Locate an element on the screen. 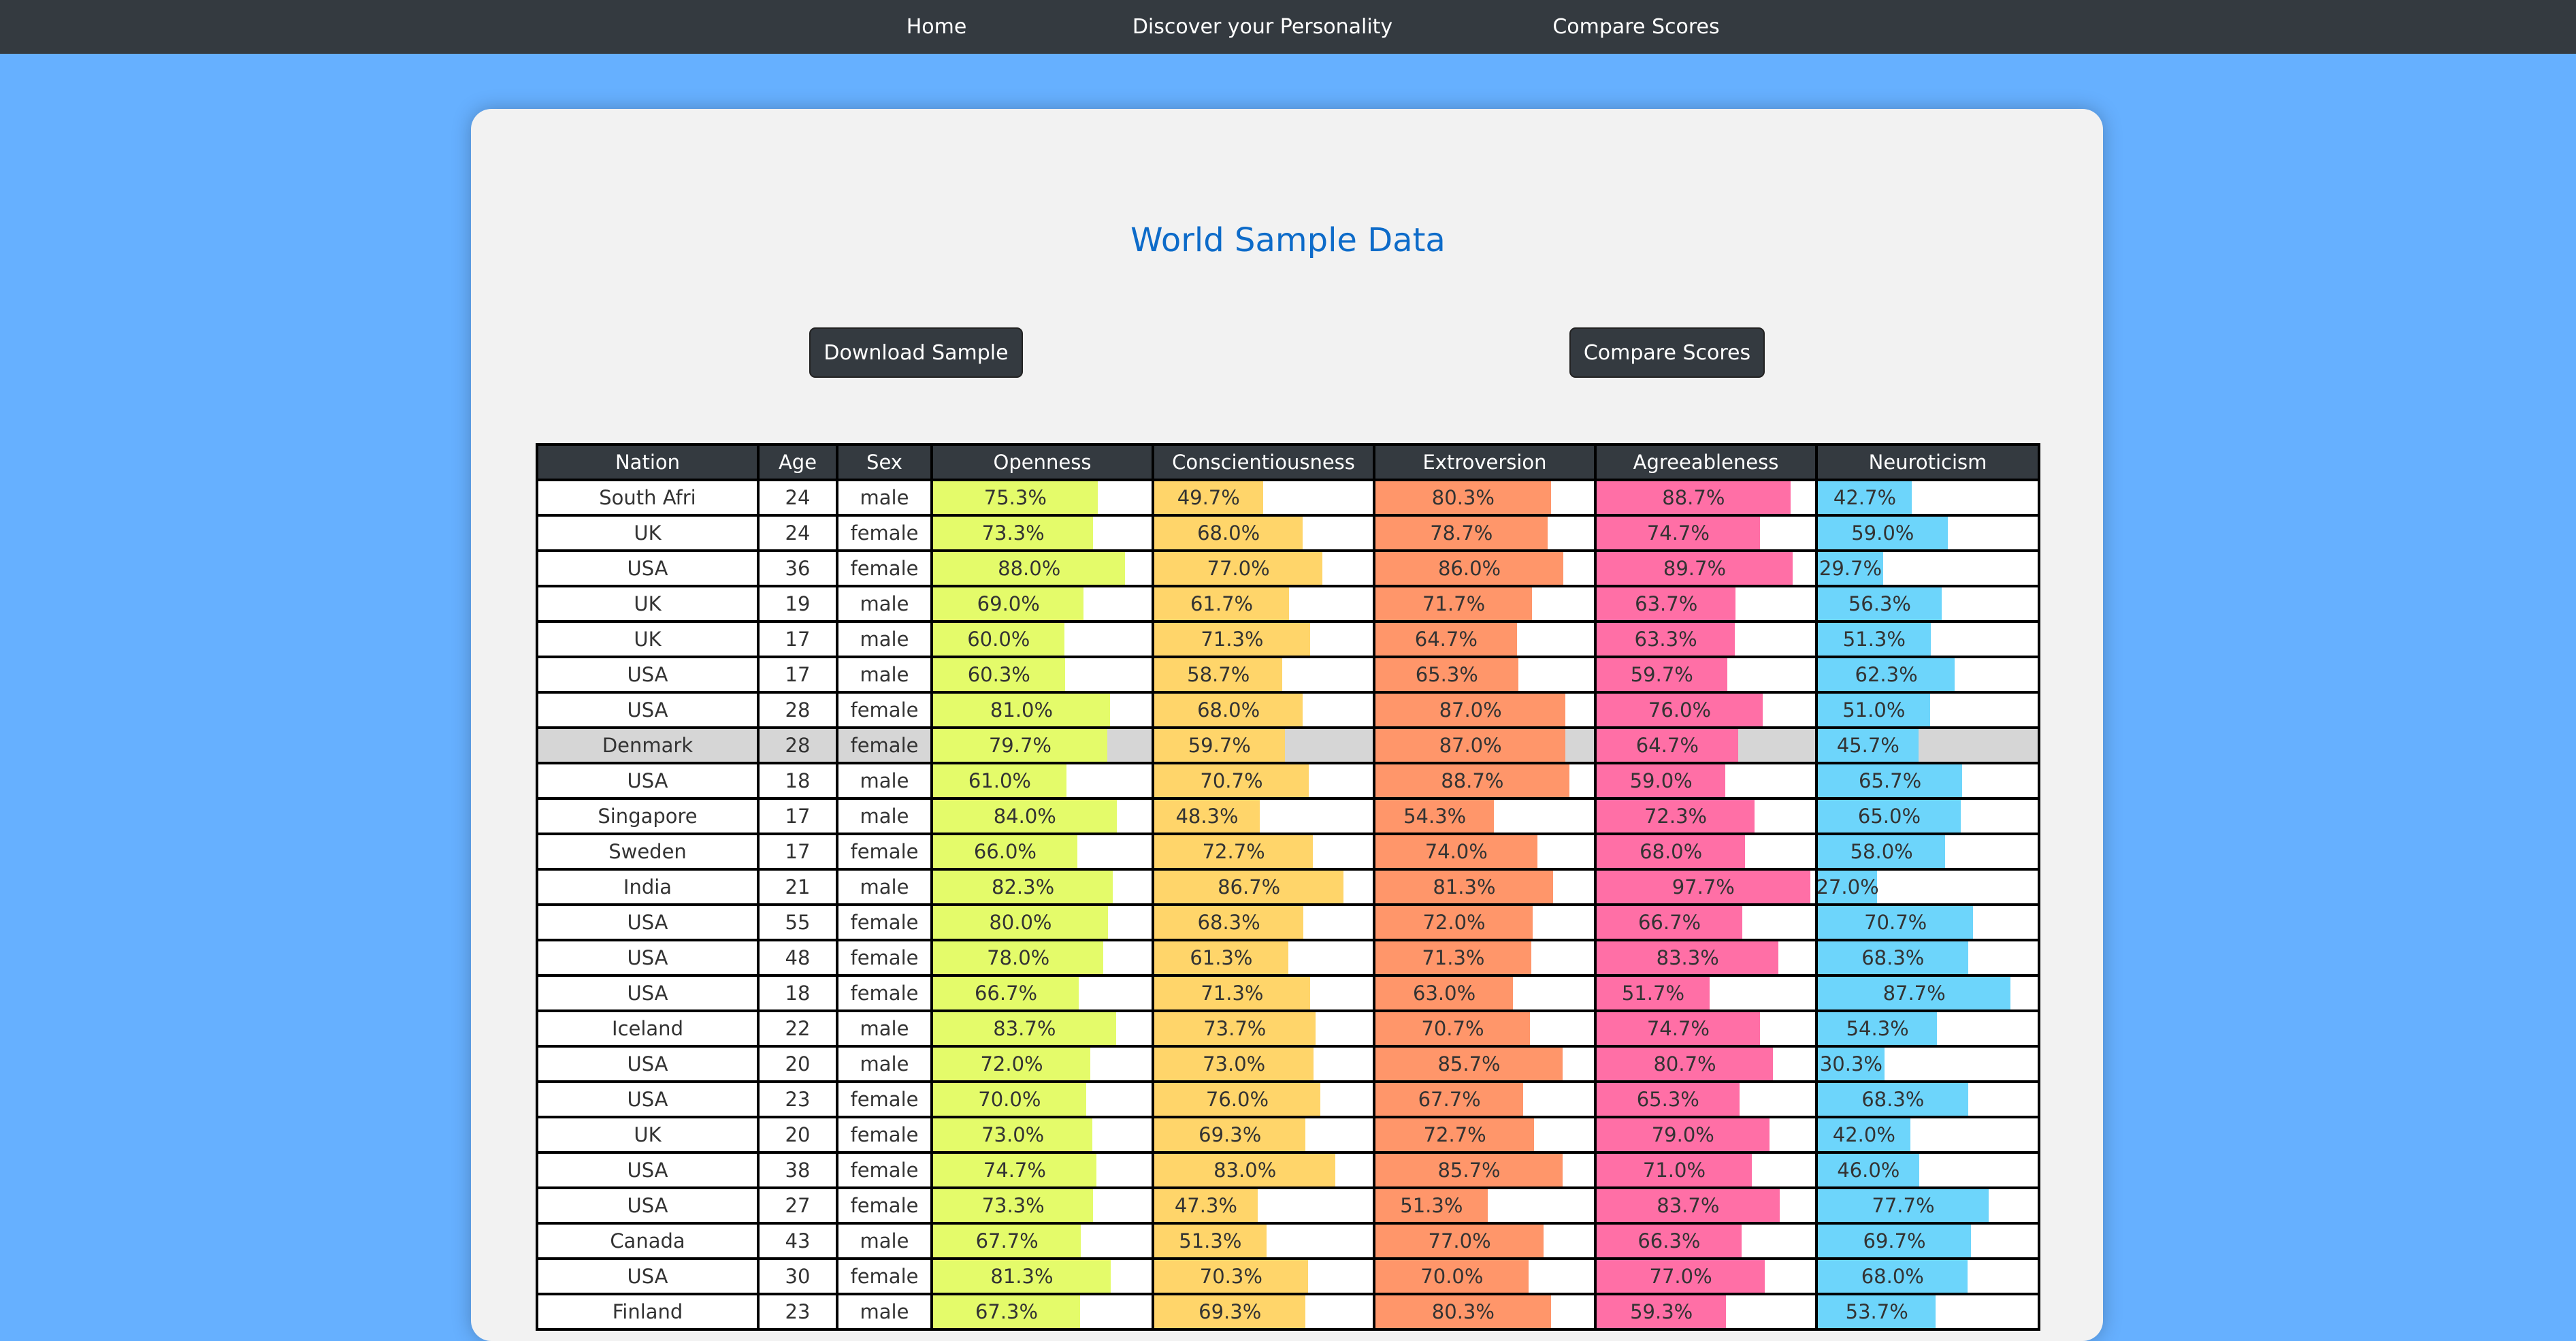 The width and height of the screenshot is (2576, 1341). cell-neuroticism: 53.7% is located at coordinates (1927, 1312).